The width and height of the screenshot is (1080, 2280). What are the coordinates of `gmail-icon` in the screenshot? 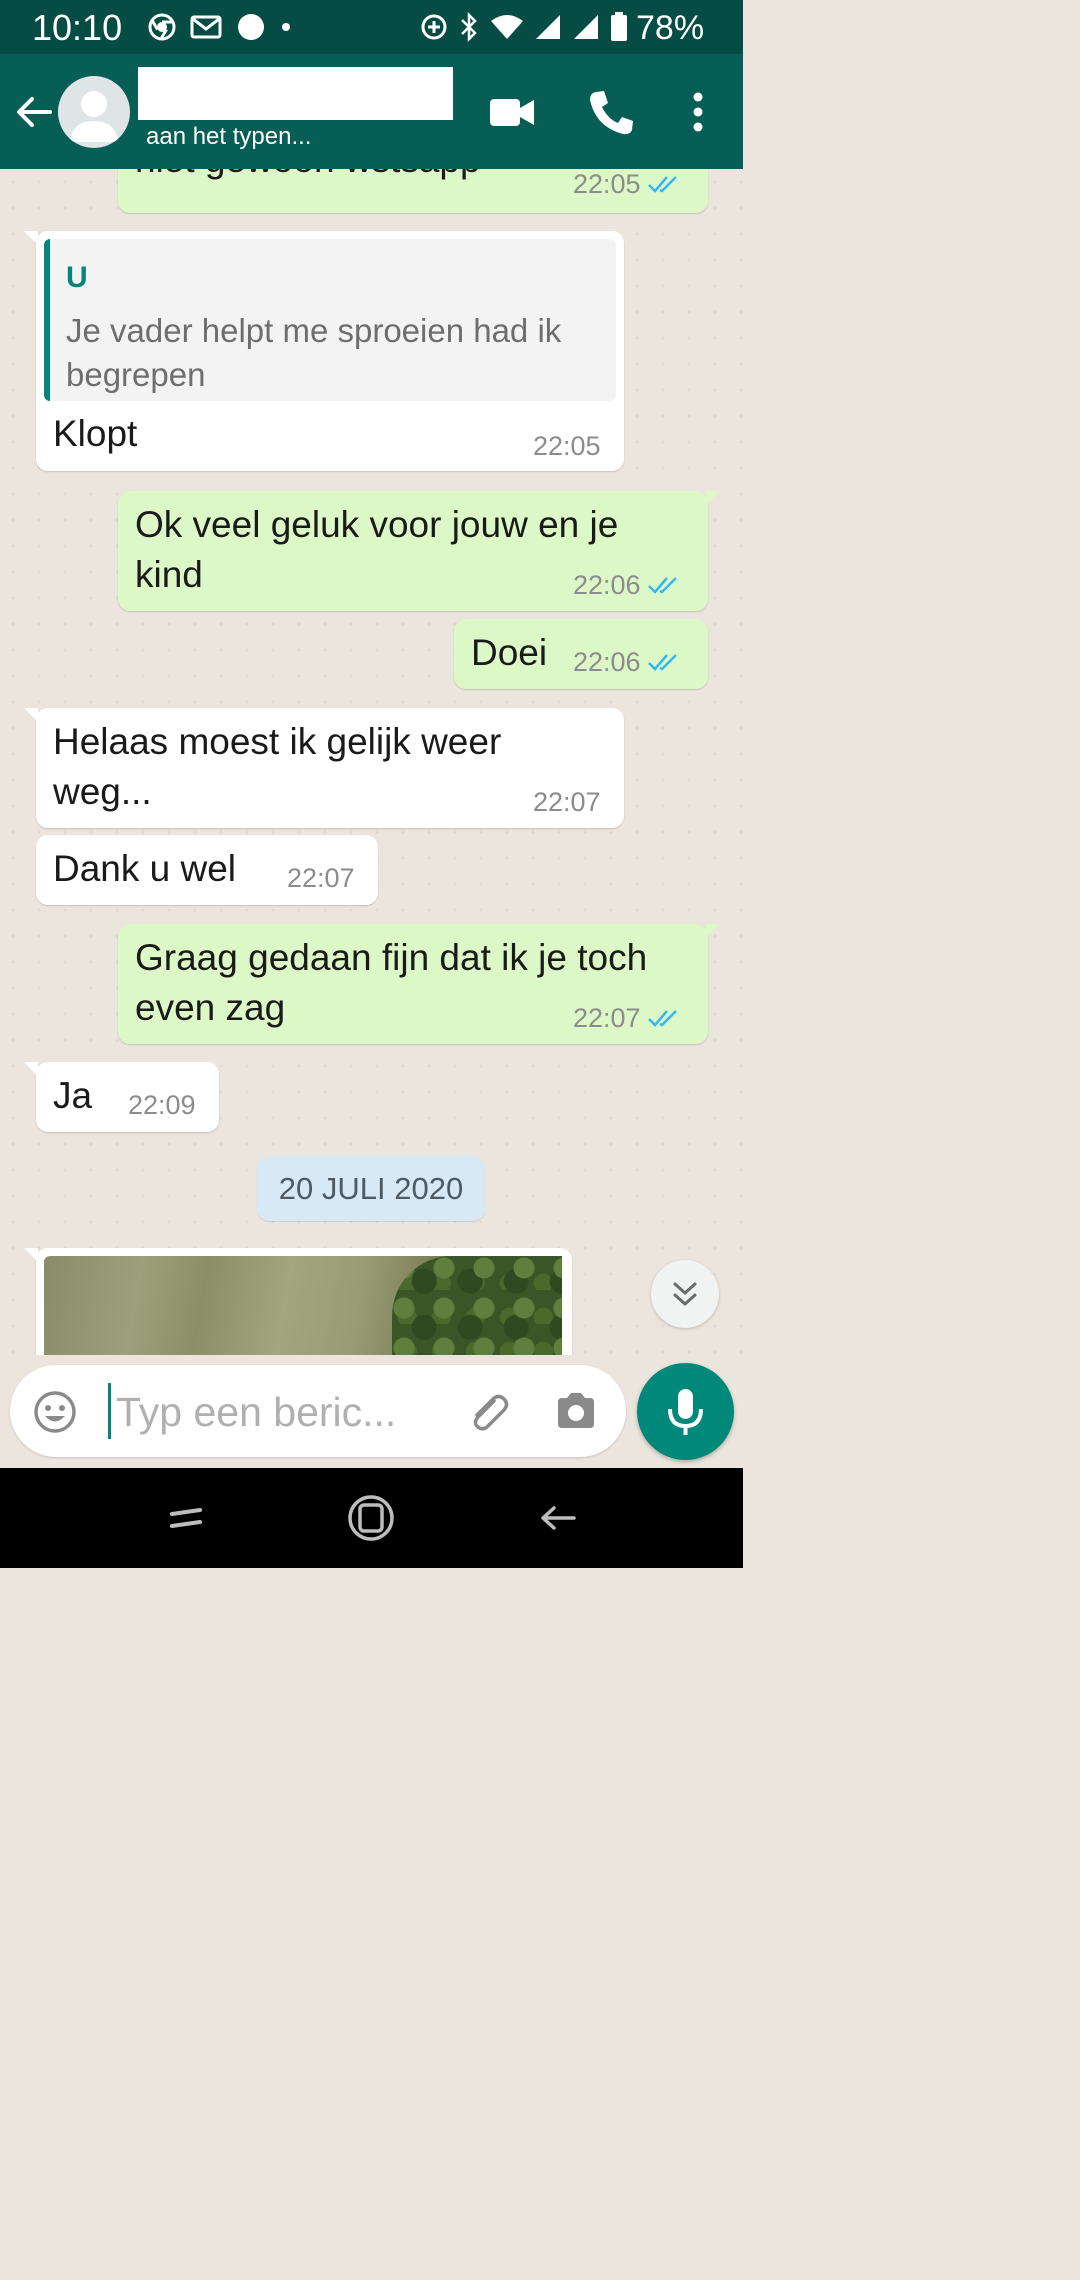 It's located at (206, 27).